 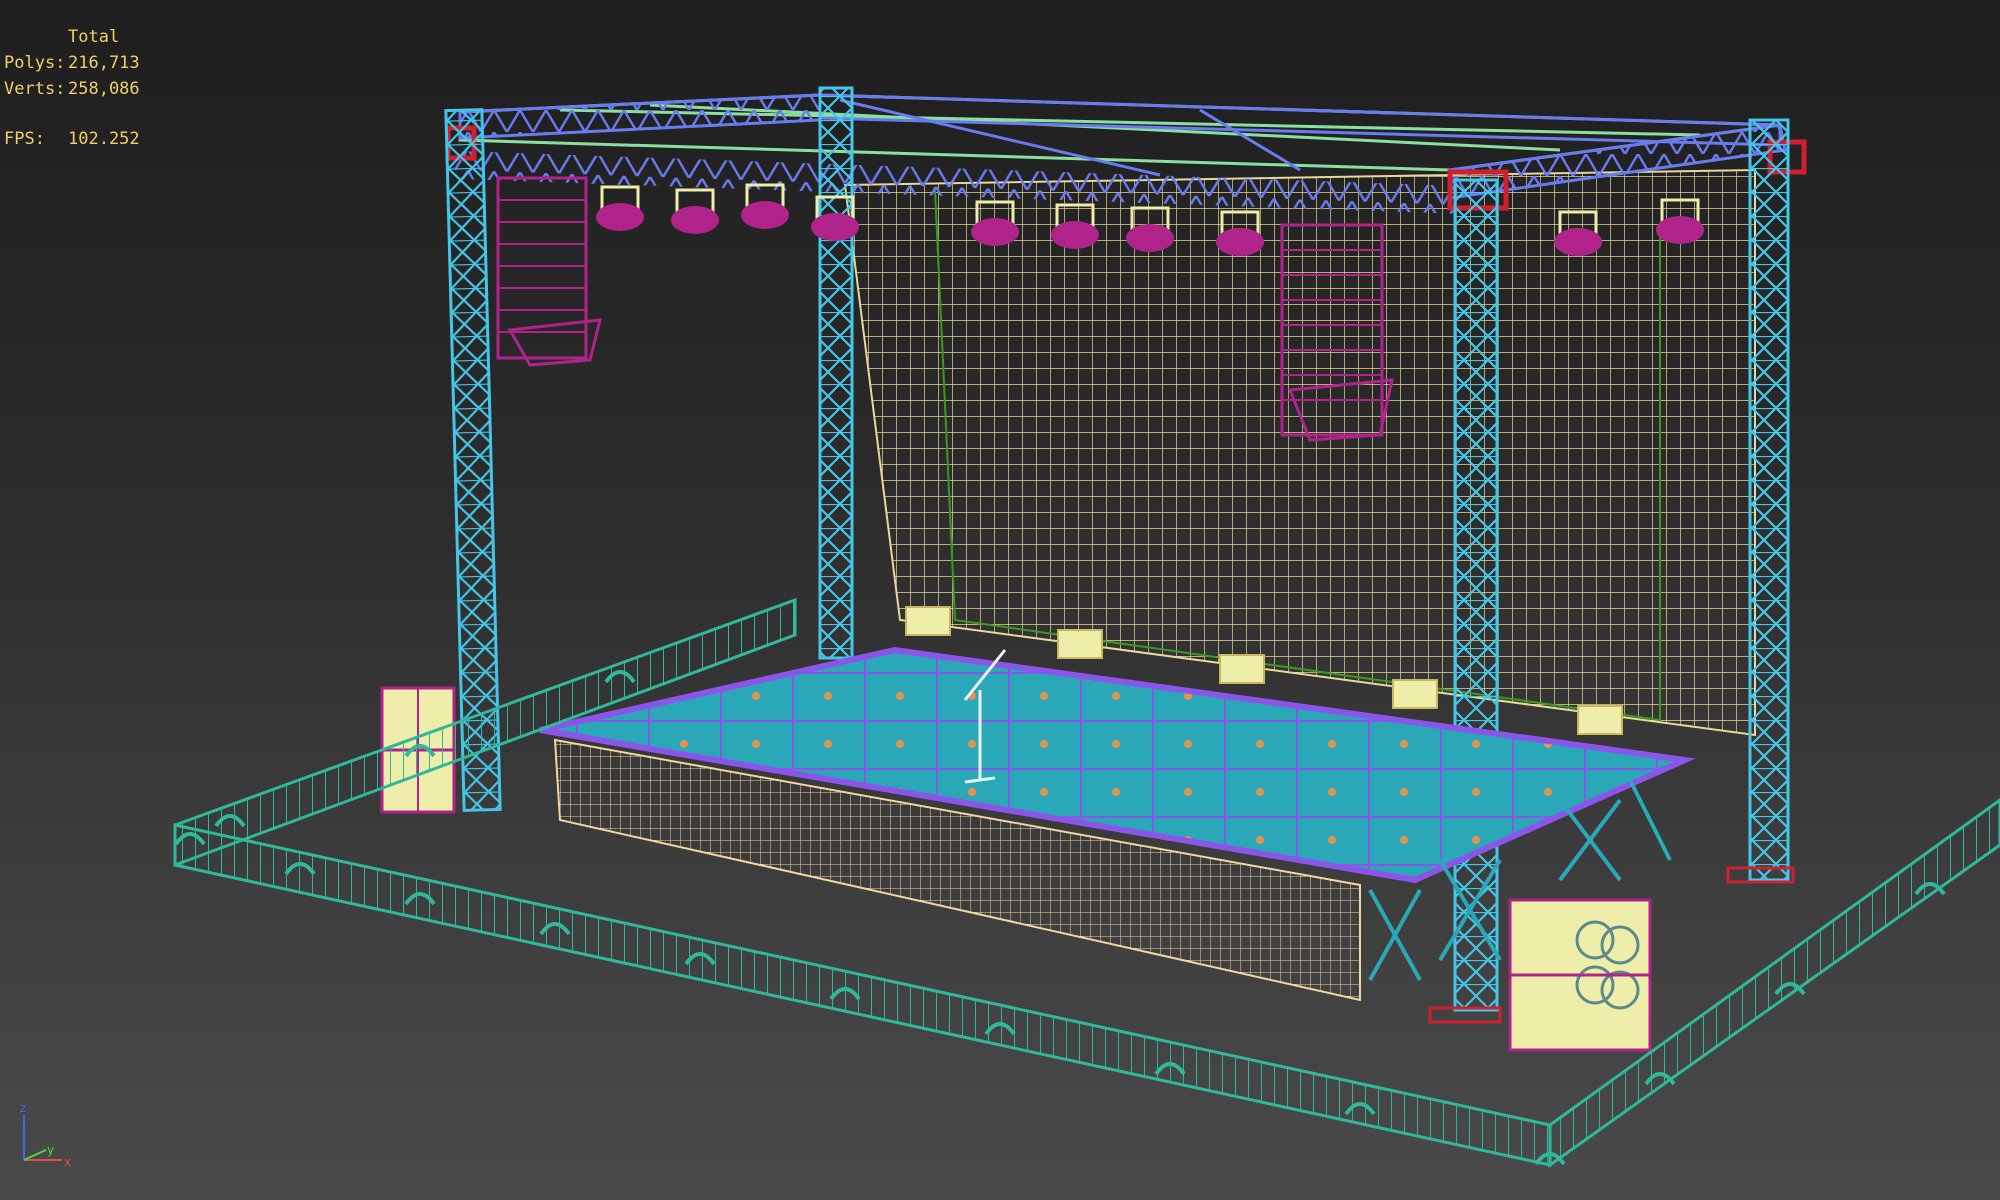 I want to click on polys-label: Polys:, so click(x=35, y=63).